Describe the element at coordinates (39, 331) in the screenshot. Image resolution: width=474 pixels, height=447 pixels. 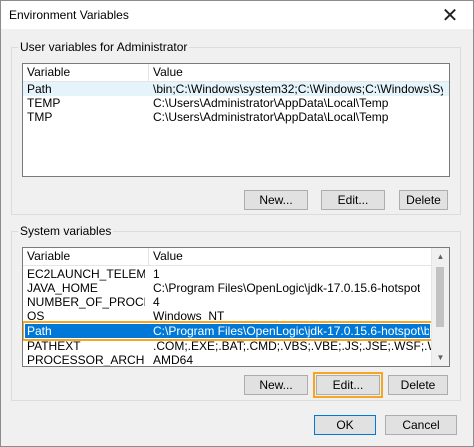
I see `system-row-variable: Path` at that location.